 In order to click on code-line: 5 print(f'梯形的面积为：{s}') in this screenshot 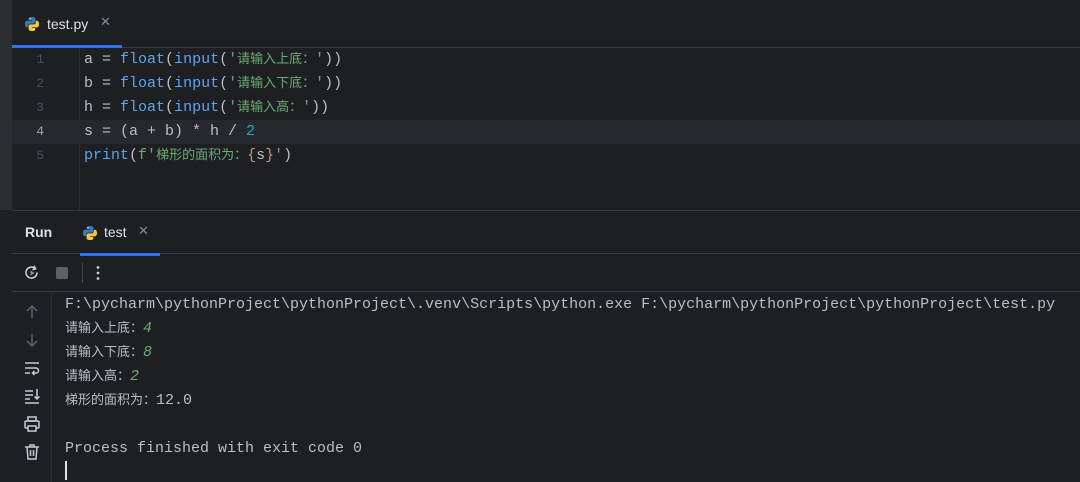, I will do `click(546, 156)`.